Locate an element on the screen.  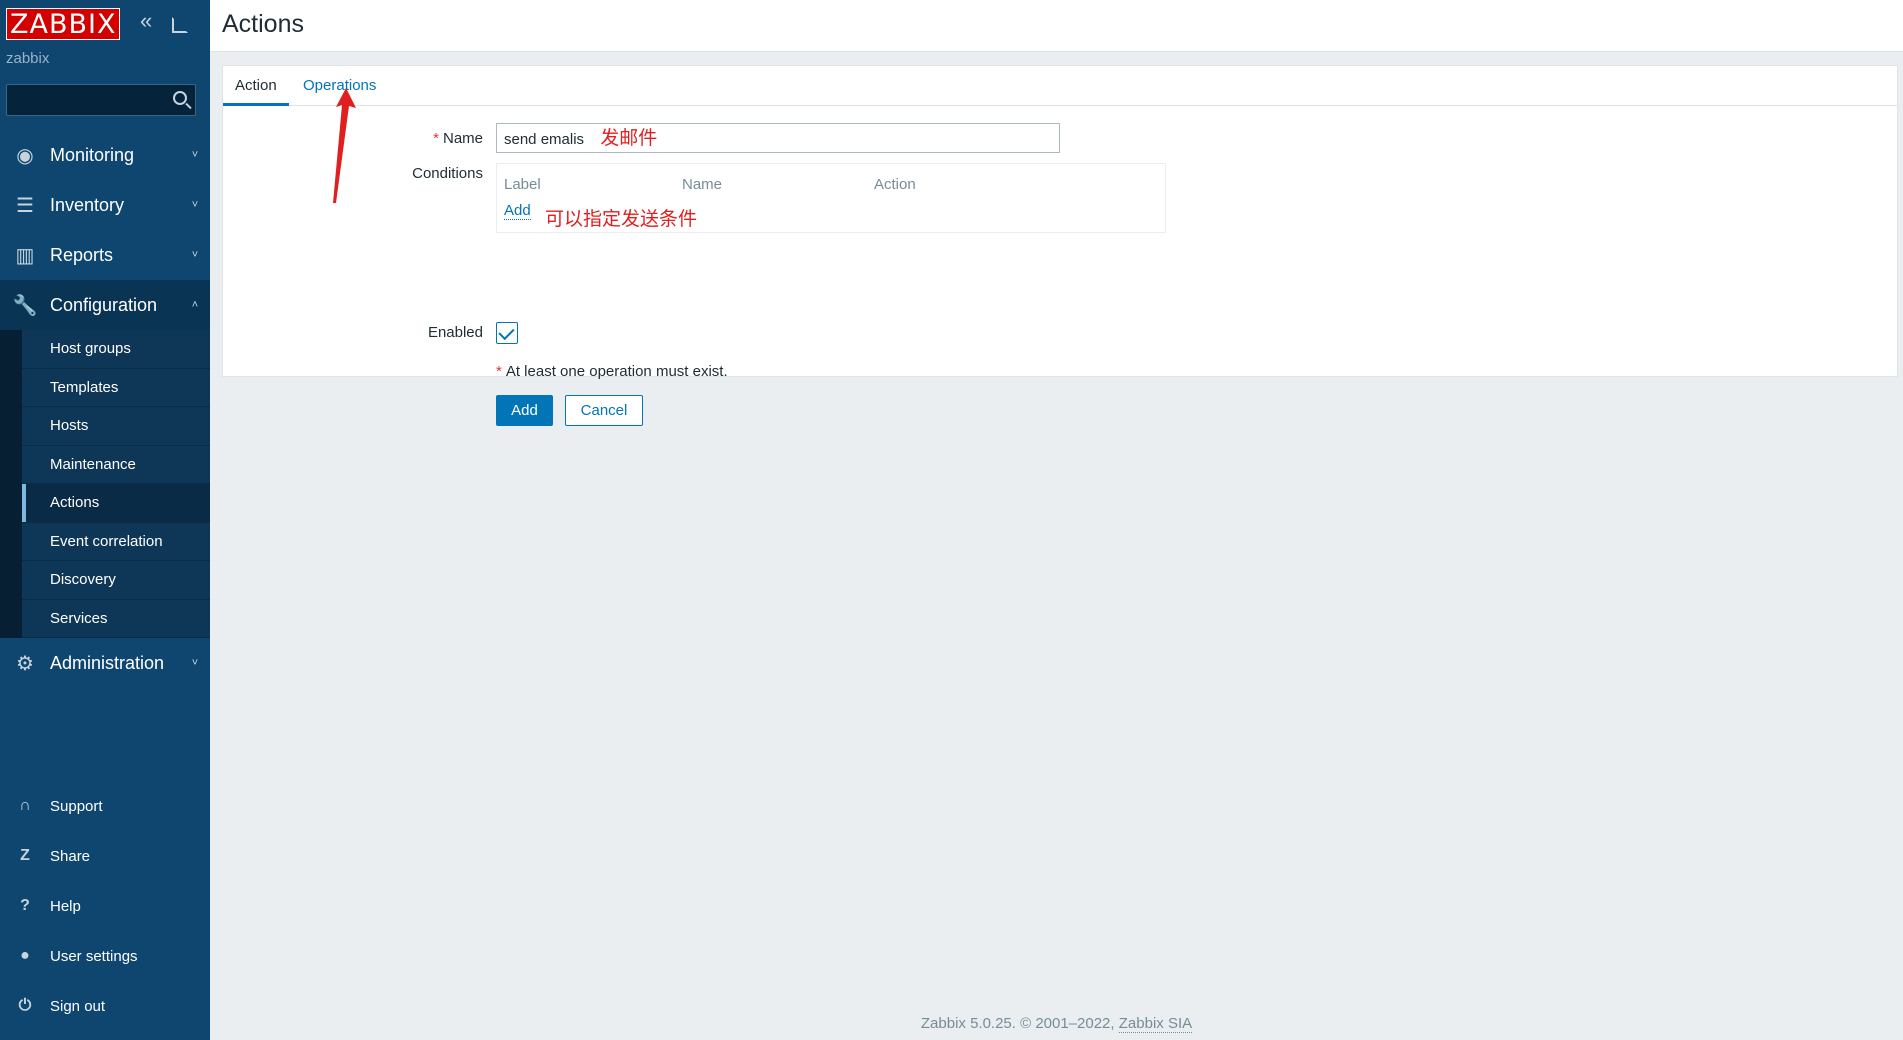
tabs: Action Operations is located at coordinates (1060, 86).